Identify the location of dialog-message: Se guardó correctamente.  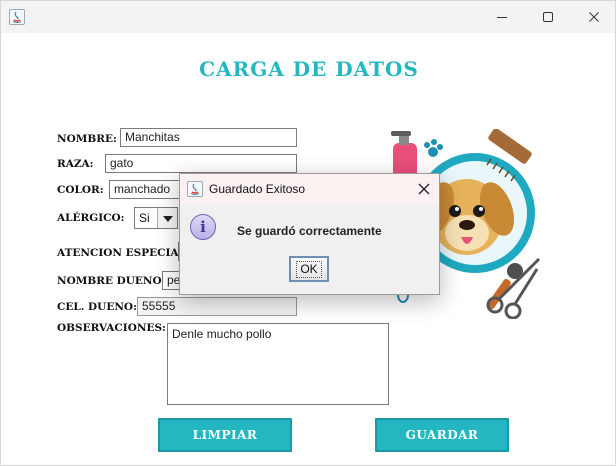
(309, 231).